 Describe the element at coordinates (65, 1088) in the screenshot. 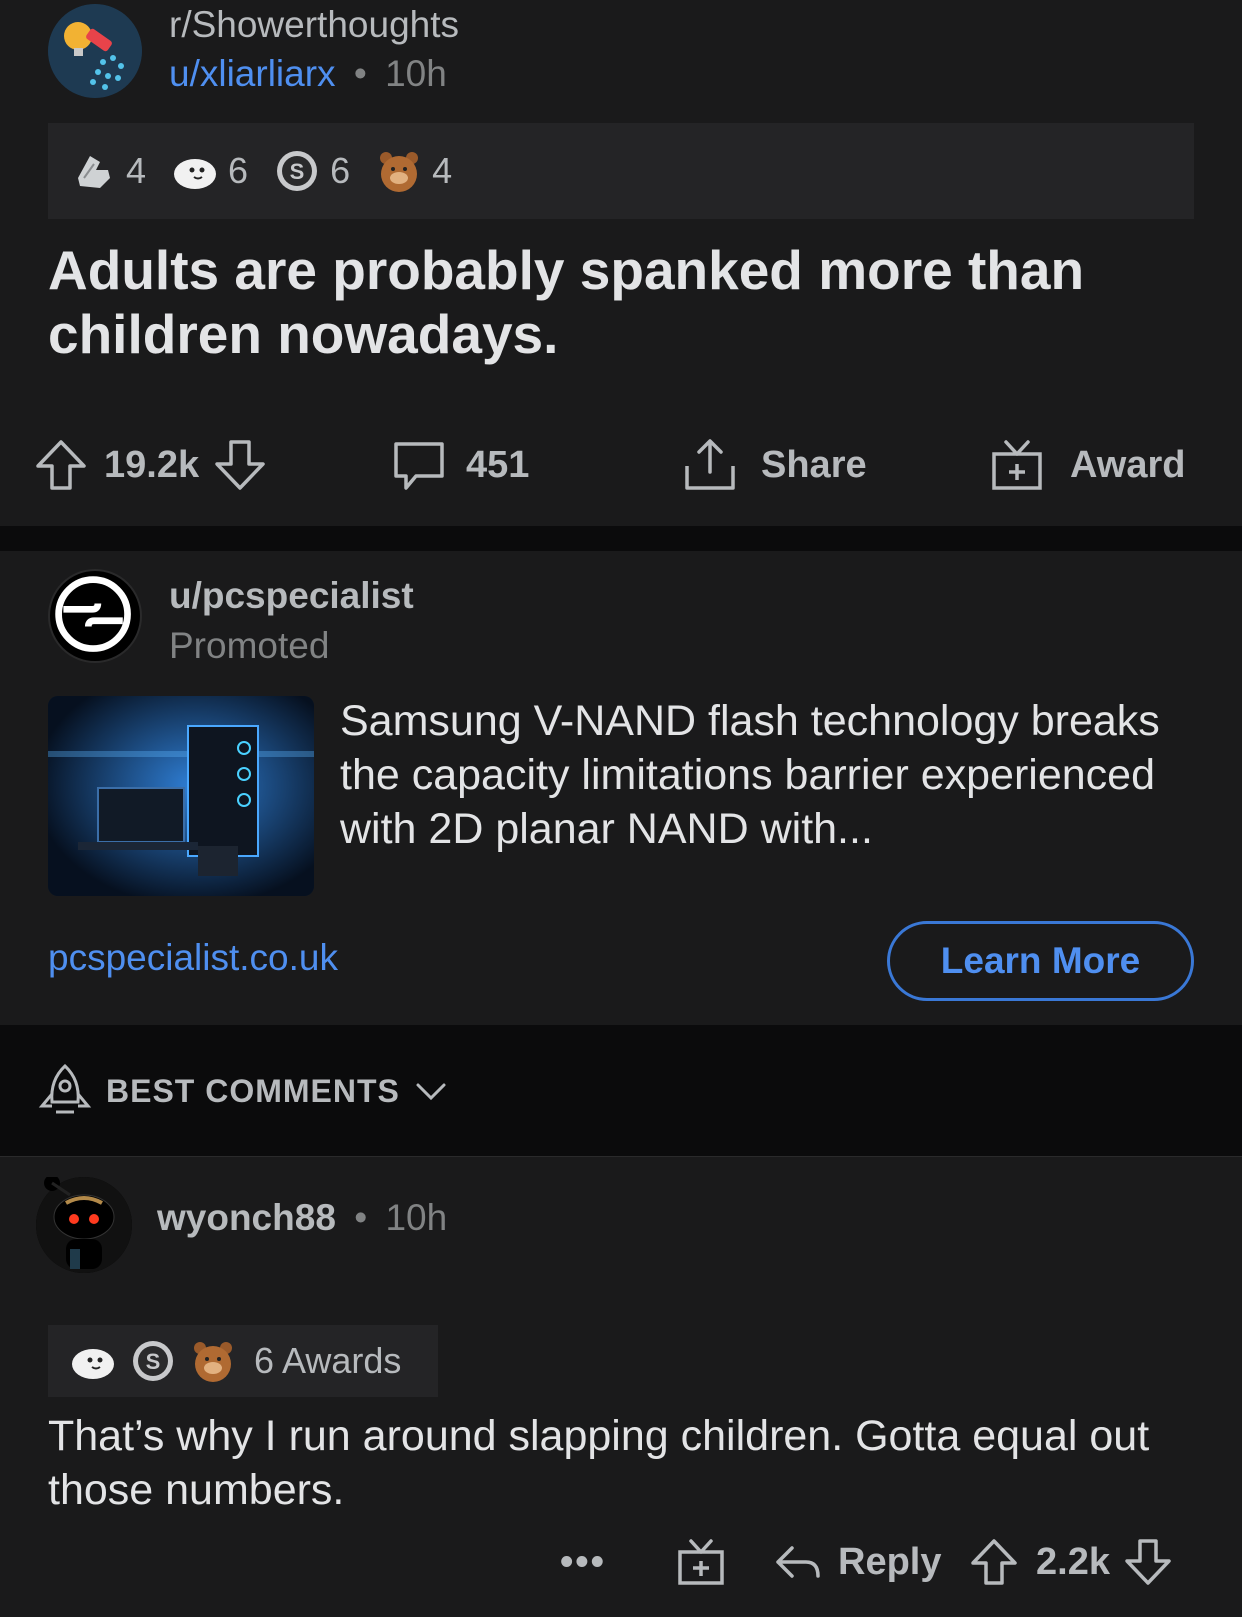

I see `rocket-icon` at that location.